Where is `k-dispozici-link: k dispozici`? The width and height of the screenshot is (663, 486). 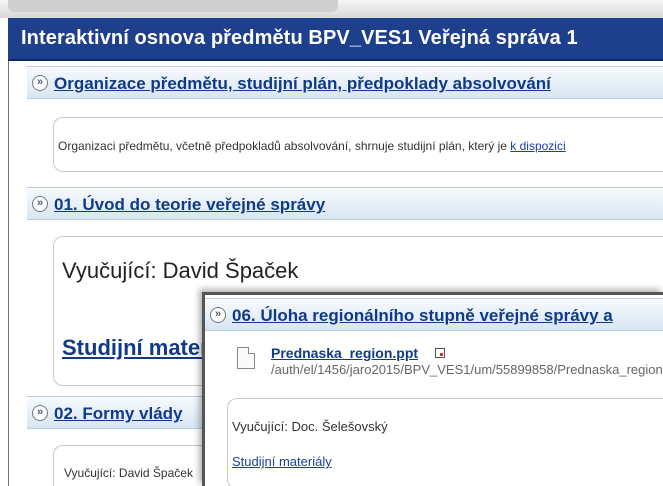 k-dispozici-link: k dispozici is located at coordinates (537, 146).